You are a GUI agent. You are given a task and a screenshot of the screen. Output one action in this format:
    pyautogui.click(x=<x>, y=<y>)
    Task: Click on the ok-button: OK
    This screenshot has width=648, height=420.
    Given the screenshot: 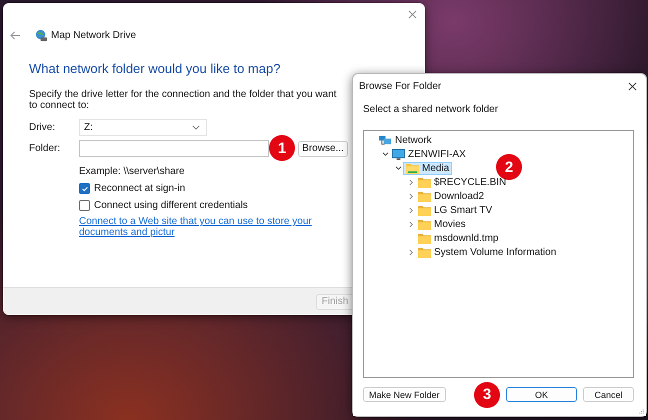 What is the action you would take?
    pyautogui.click(x=541, y=394)
    